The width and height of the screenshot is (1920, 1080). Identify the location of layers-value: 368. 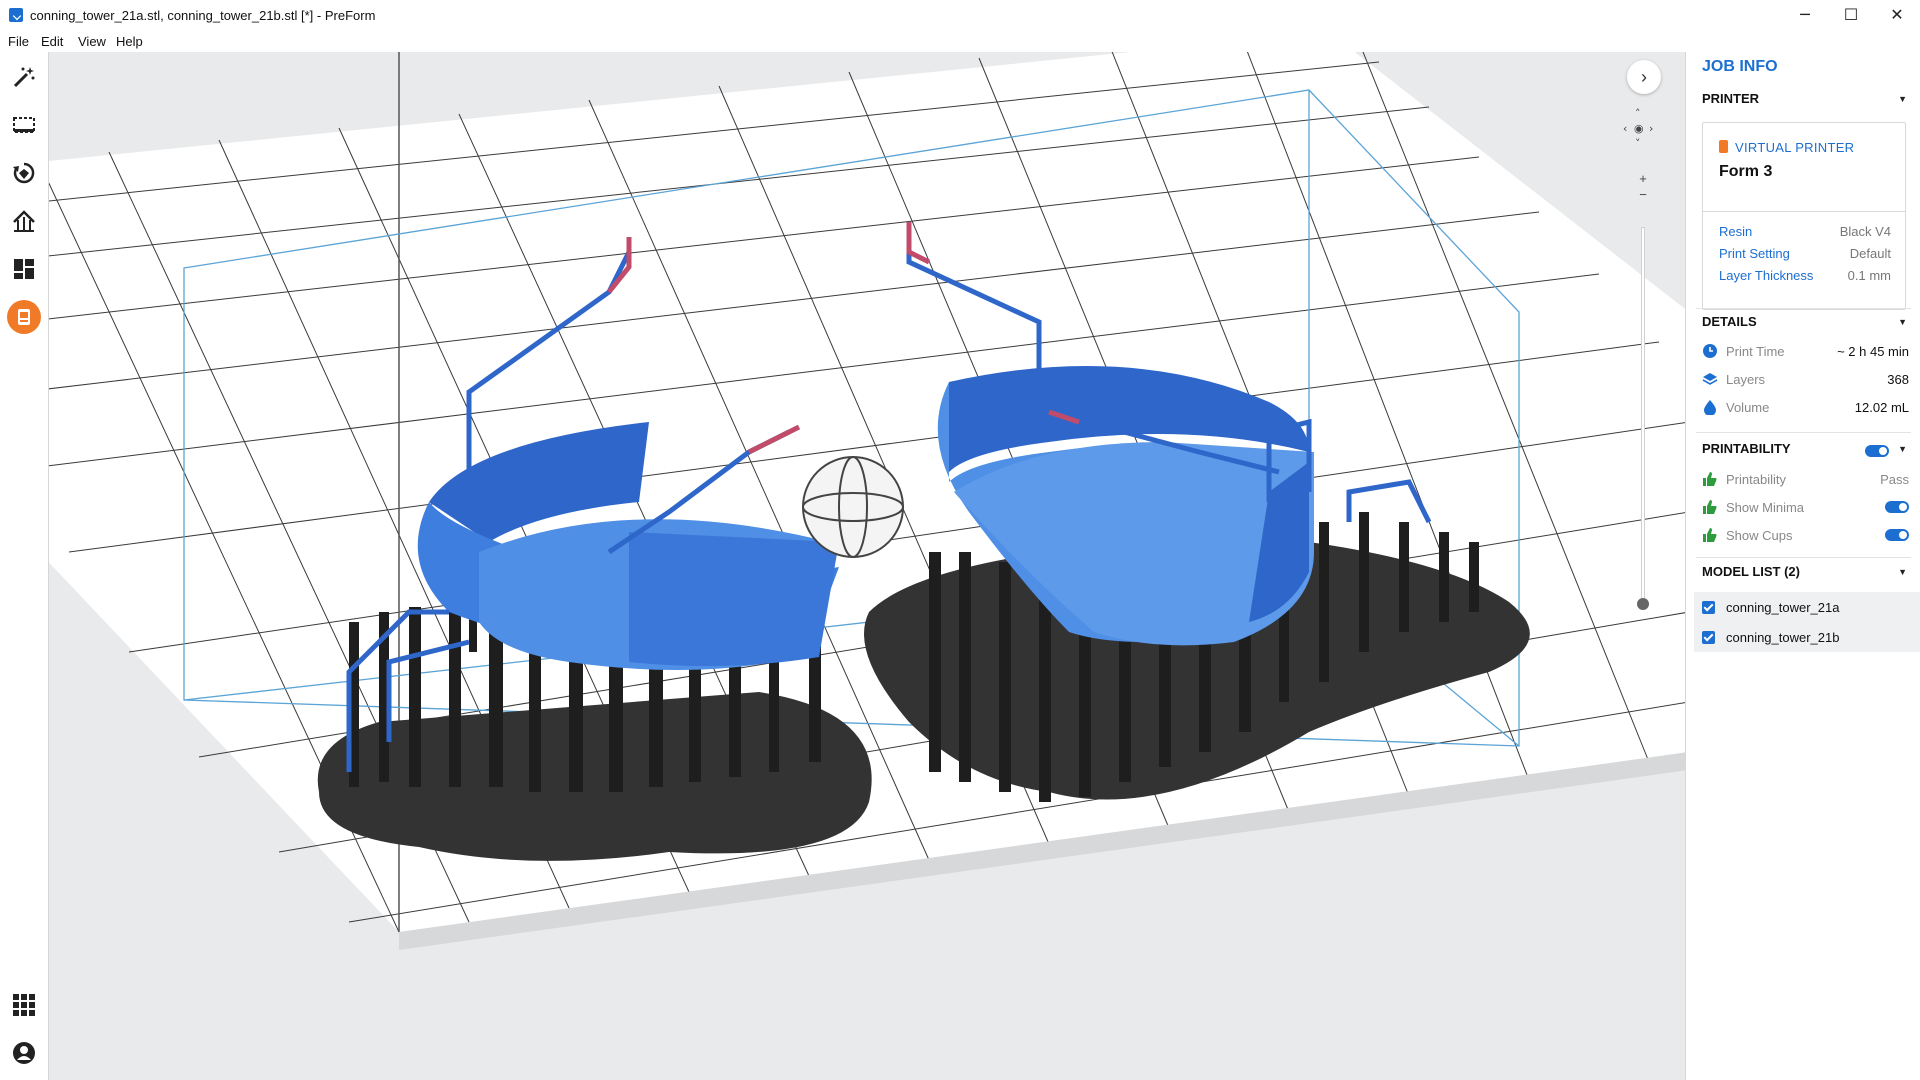
(1898, 379).